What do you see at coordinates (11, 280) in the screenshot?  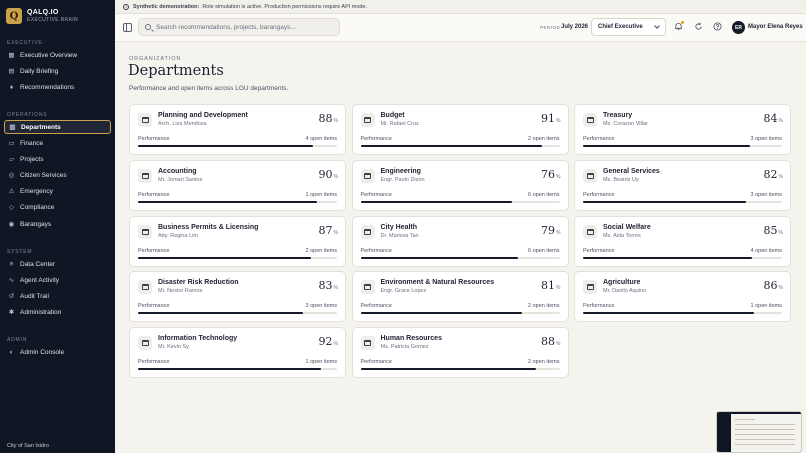 I see `activity-icon: ∿` at bounding box center [11, 280].